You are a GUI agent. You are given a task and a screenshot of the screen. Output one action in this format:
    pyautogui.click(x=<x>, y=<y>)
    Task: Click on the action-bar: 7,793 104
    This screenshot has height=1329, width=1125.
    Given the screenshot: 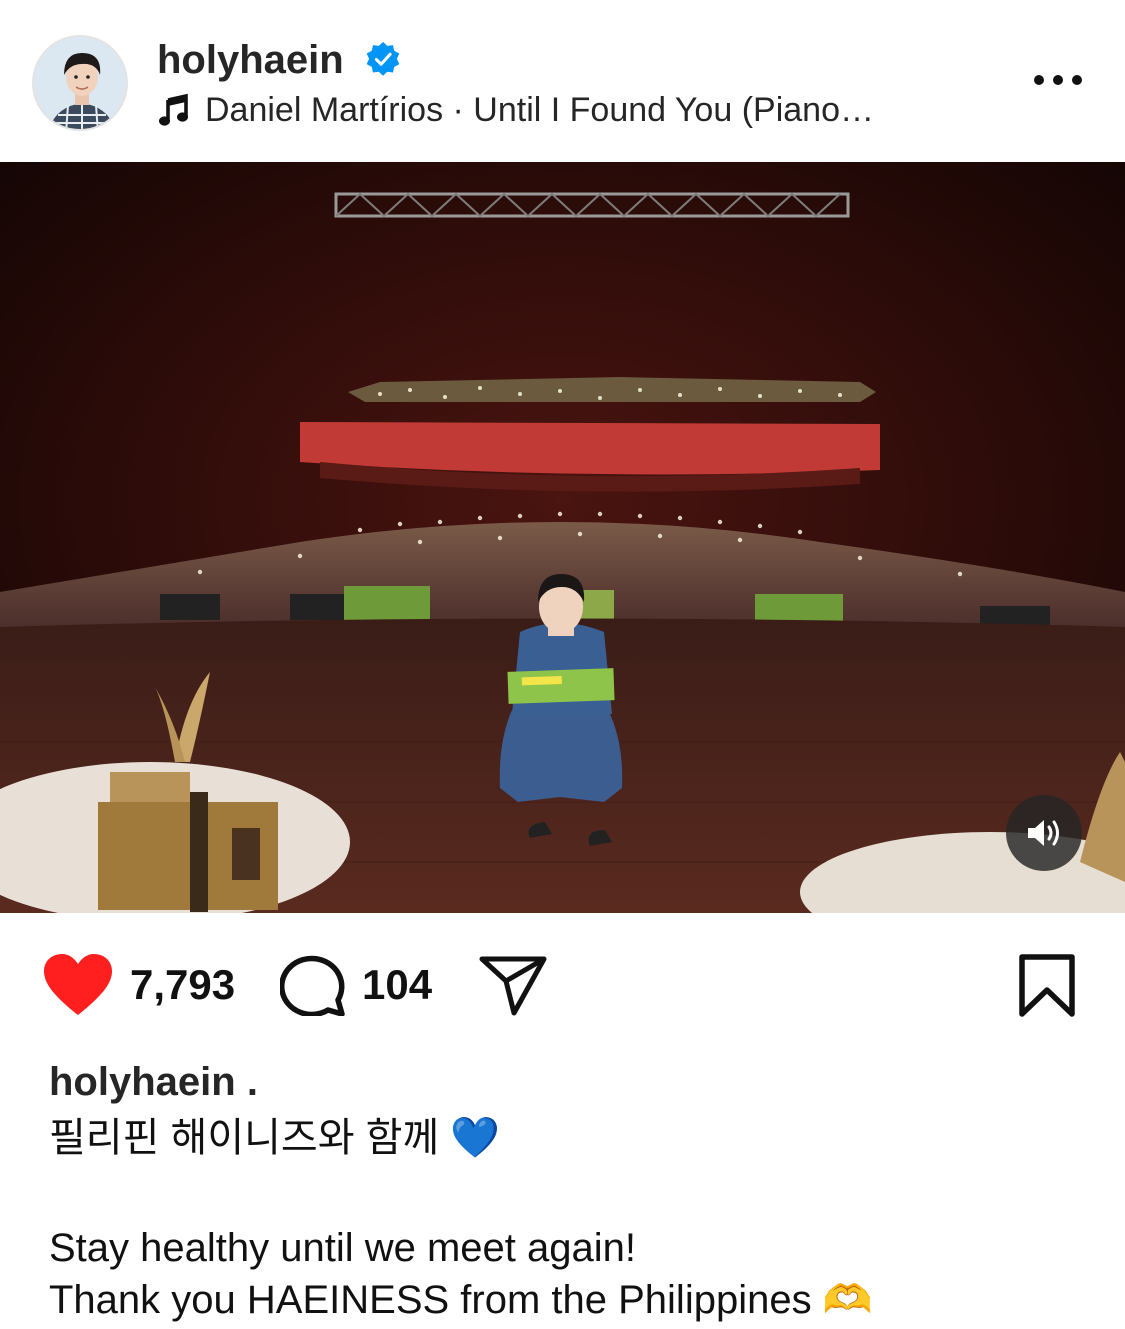 What is the action you would take?
    pyautogui.click(x=562, y=985)
    